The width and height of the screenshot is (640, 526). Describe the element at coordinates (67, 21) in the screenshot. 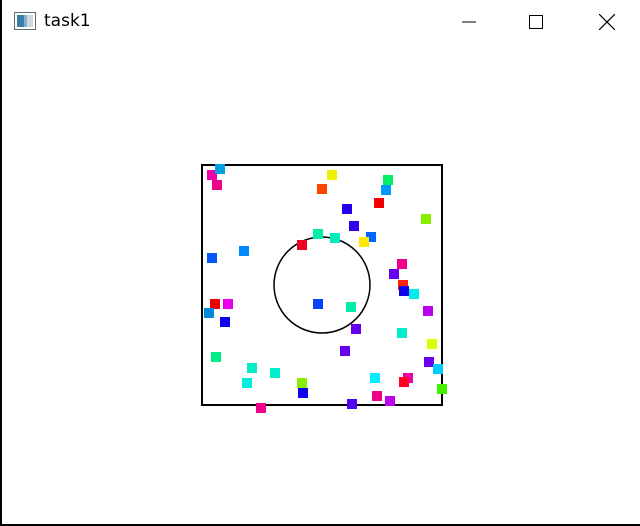

I see `window-title: task1` at that location.